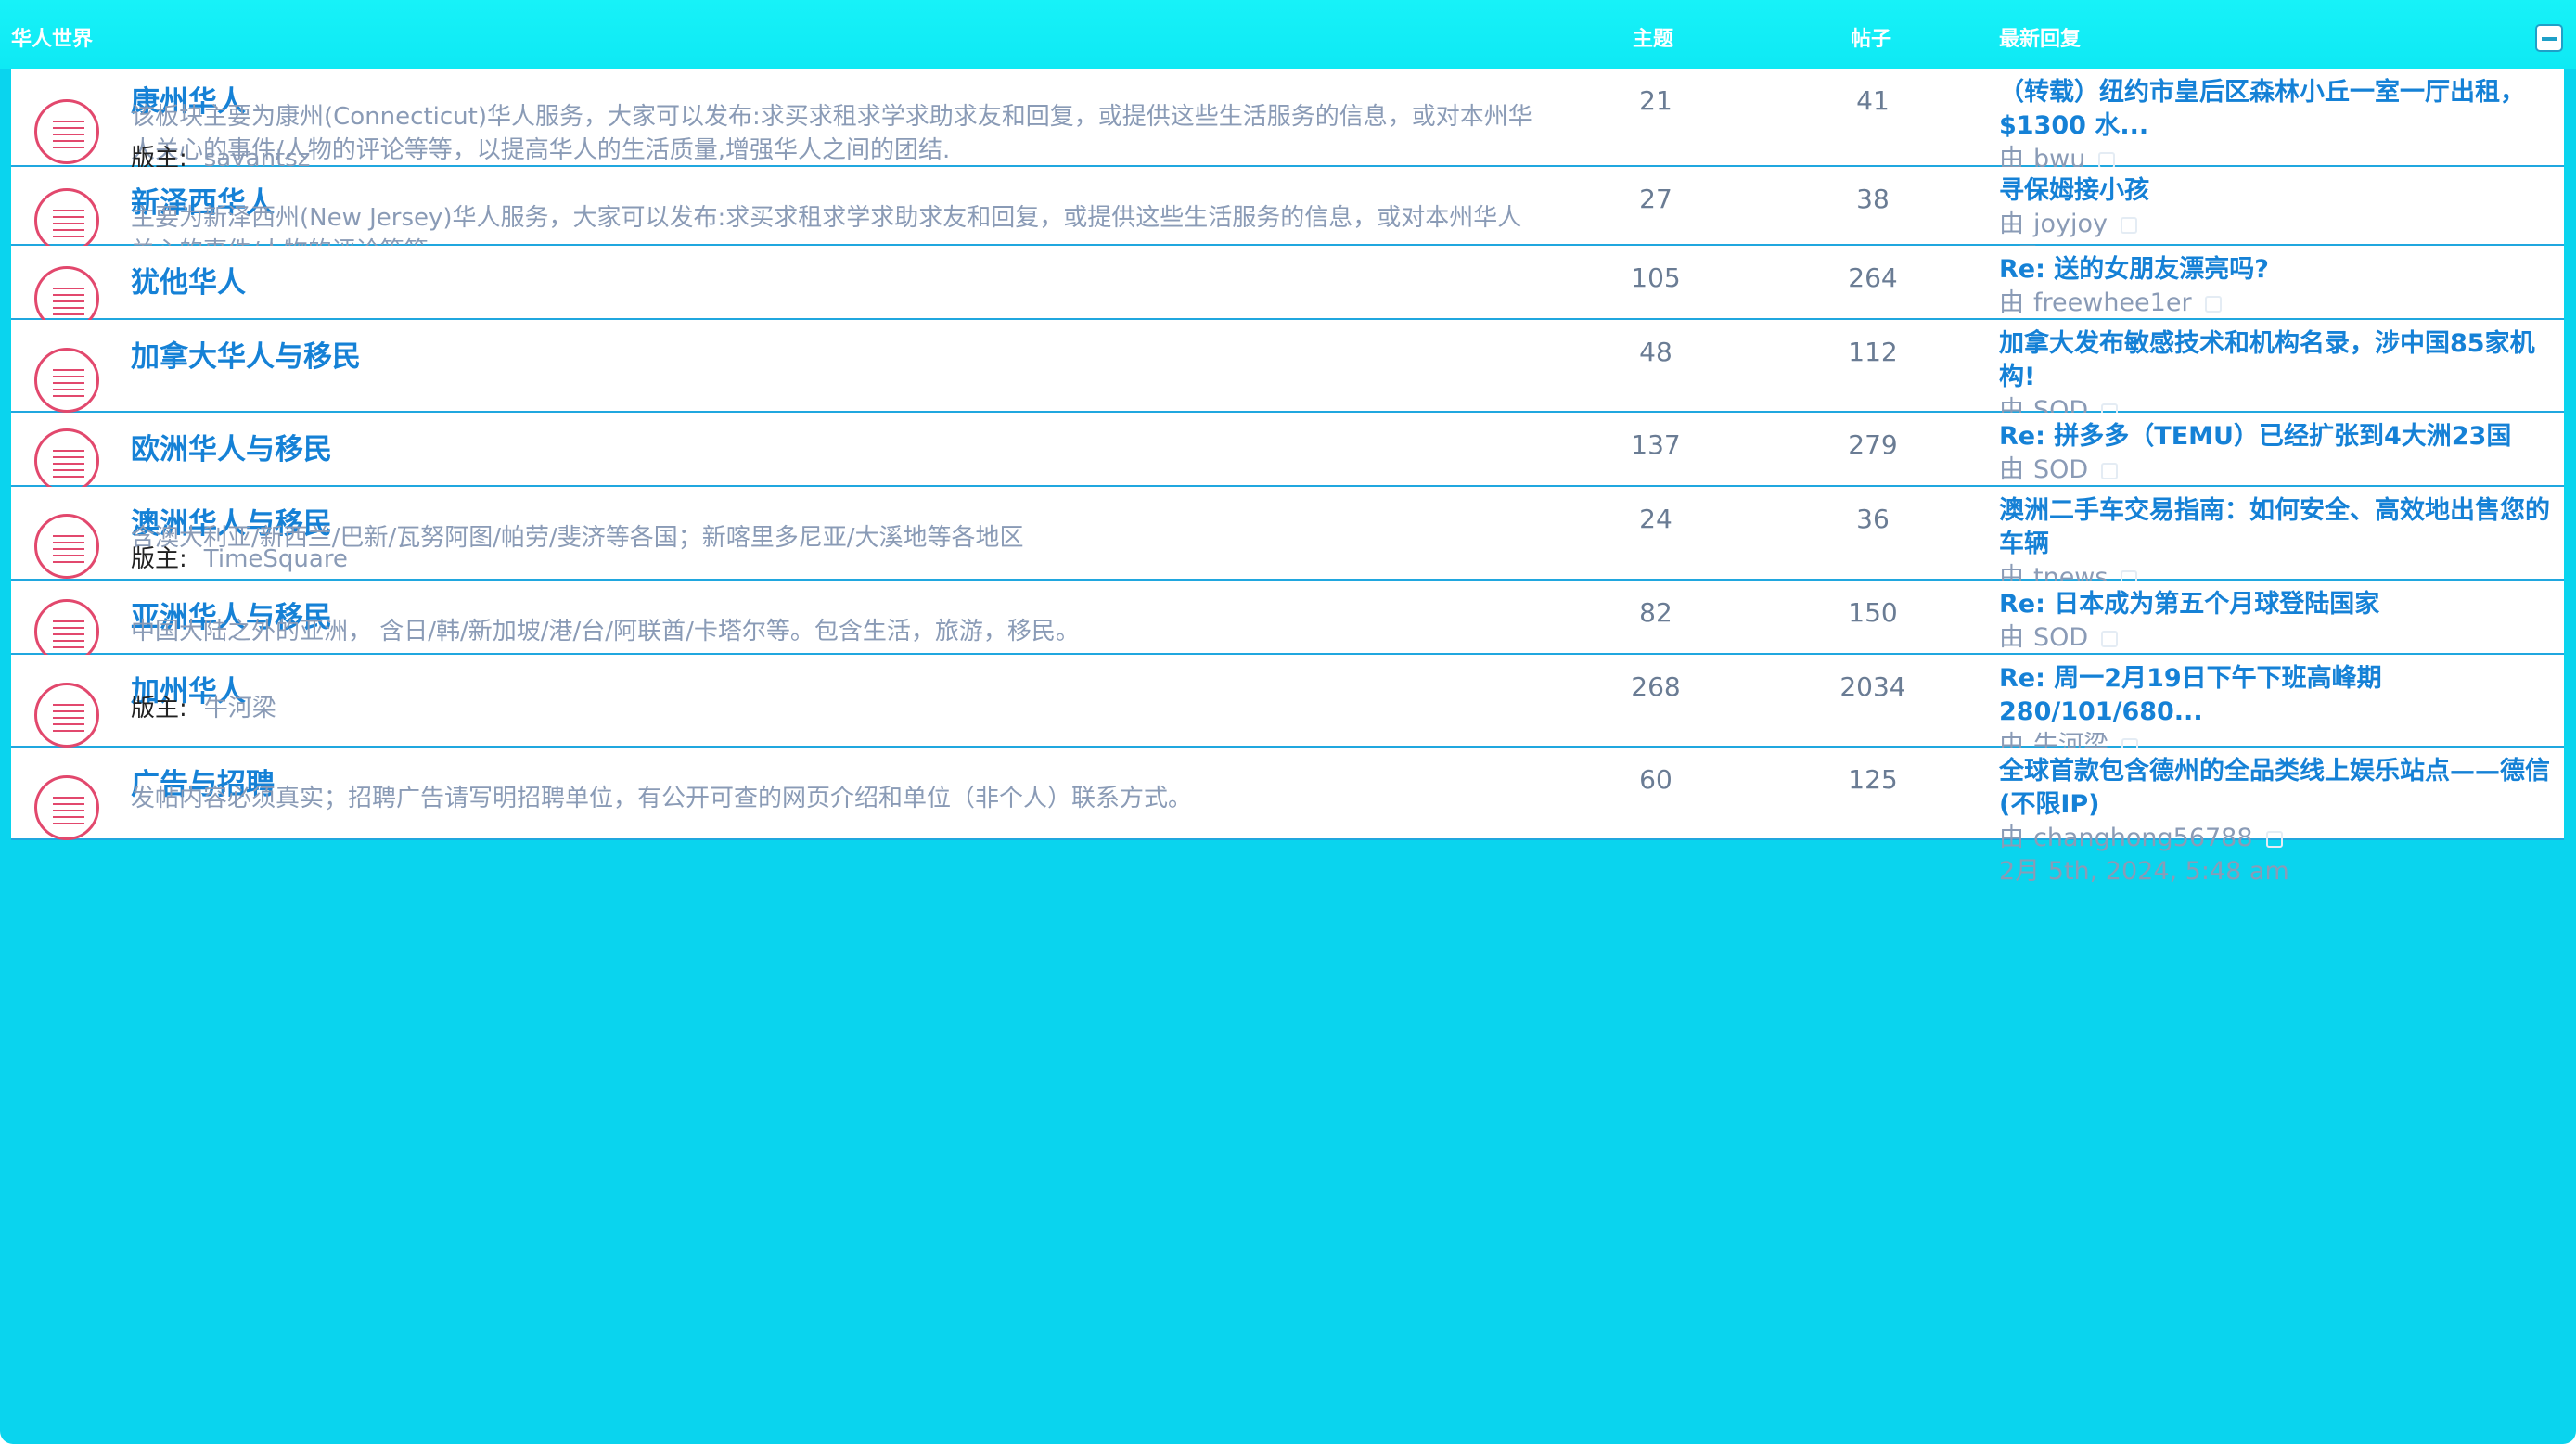 The width and height of the screenshot is (2576, 1444). I want to click on posts-count: 264, so click(1873, 277).